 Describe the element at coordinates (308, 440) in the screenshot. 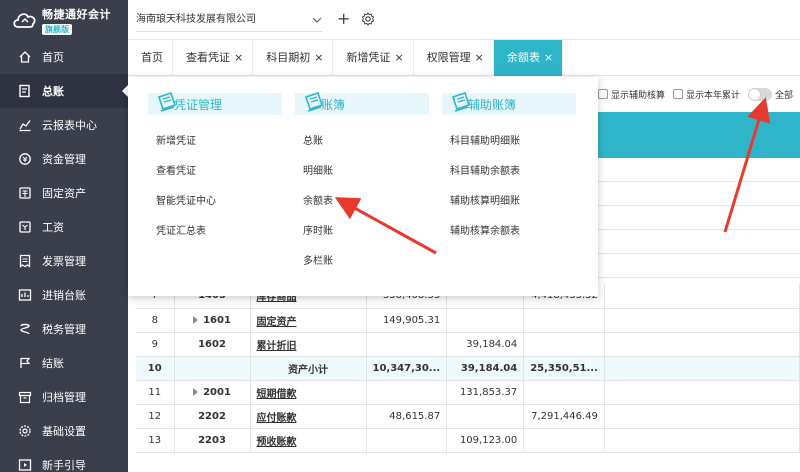

I see `cell-name: 预收账款` at that location.